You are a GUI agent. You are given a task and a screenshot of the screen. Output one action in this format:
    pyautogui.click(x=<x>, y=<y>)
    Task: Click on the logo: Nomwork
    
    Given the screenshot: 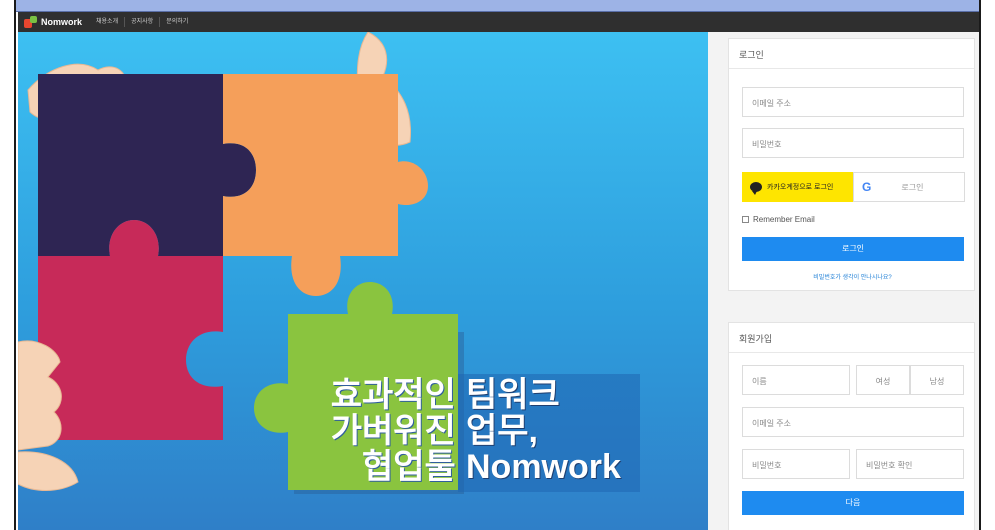 What is the action you would take?
    pyautogui.click(x=53, y=22)
    